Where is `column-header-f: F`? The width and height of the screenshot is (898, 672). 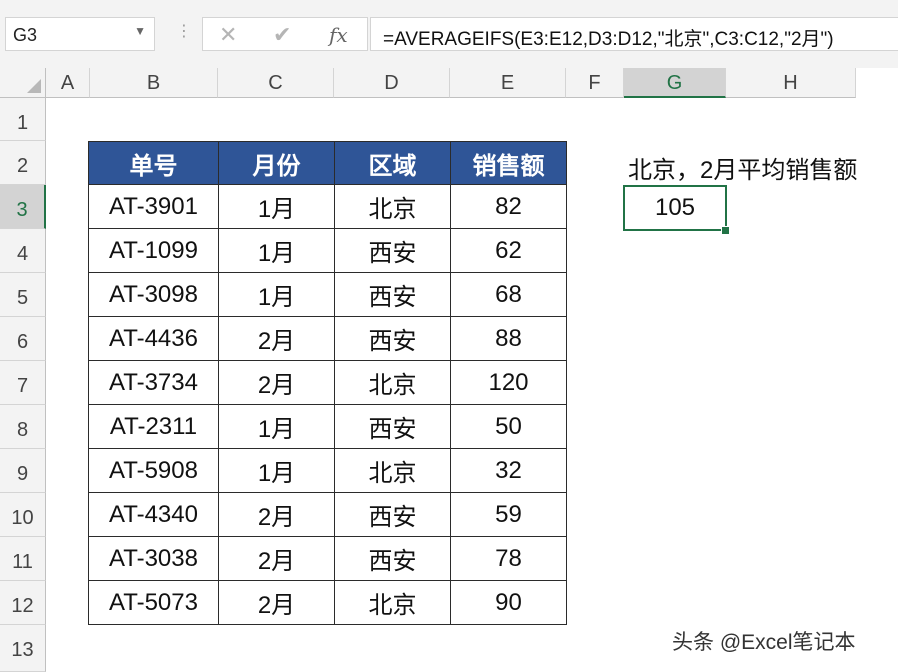 column-header-f: F is located at coordinates (595, 83).